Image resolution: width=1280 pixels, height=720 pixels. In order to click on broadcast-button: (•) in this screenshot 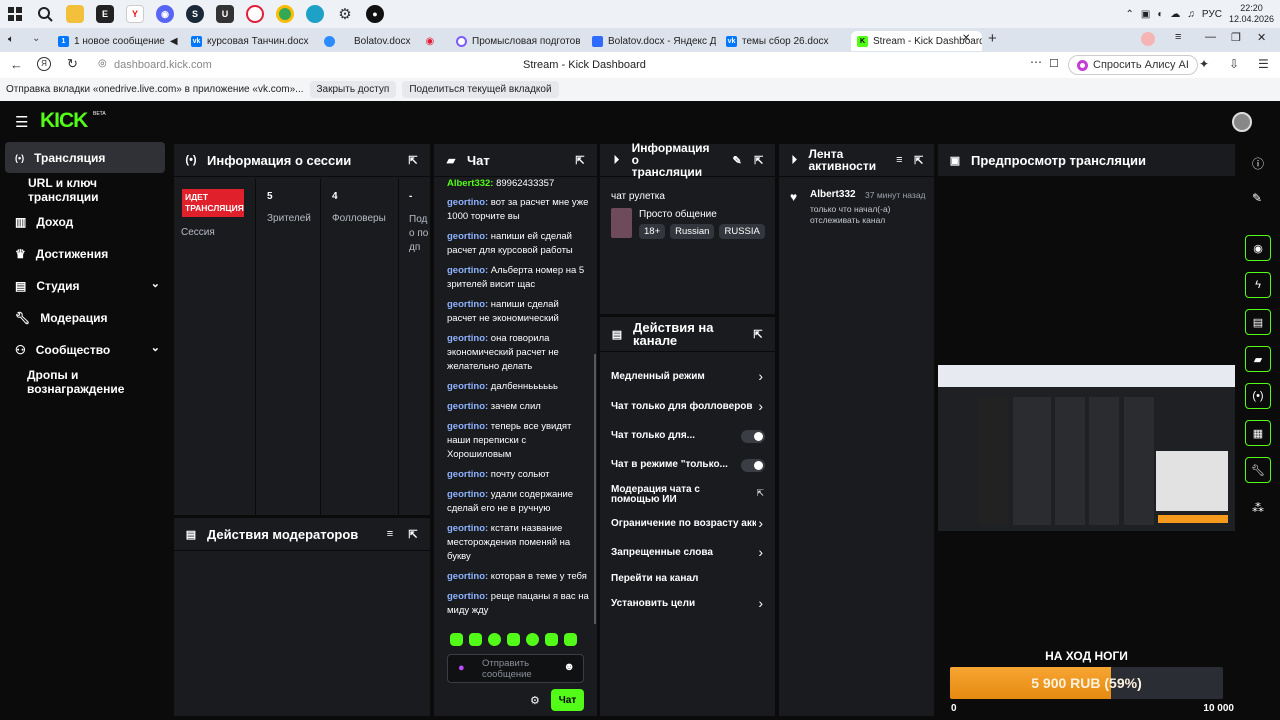, I will do `click(1258, 396)`.